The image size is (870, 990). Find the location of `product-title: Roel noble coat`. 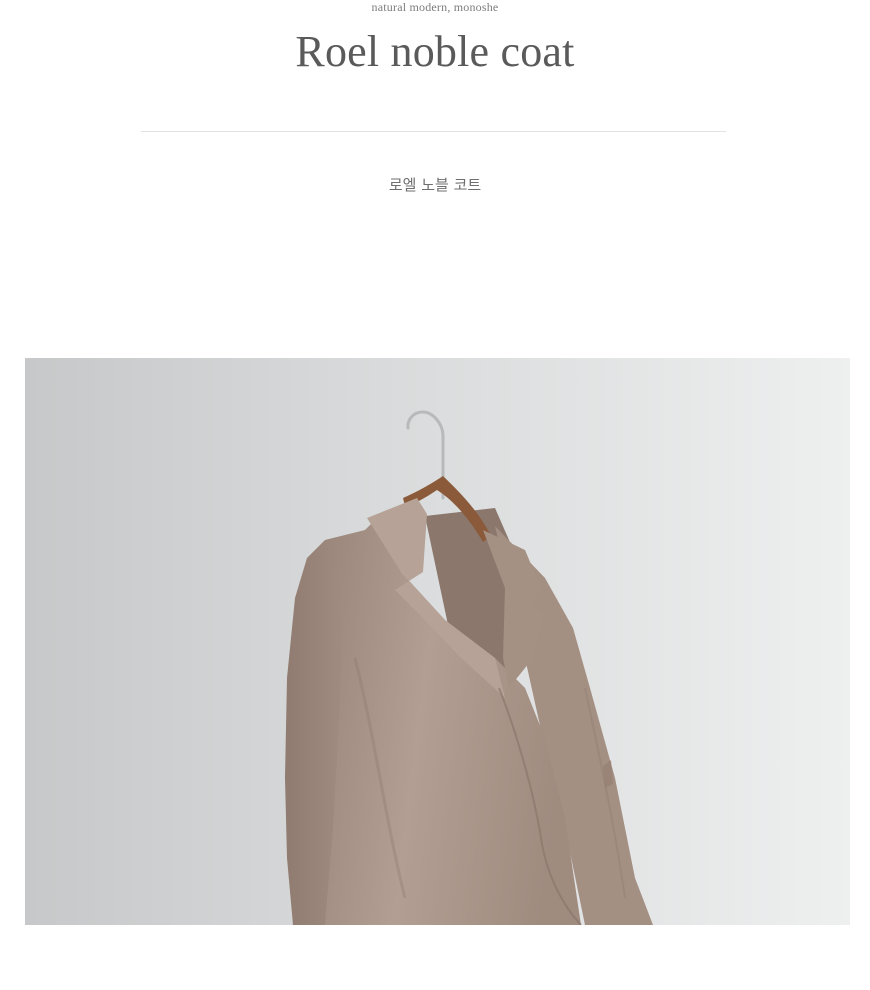

product-title: Roel noble coat is located at coordinates (435, 51).